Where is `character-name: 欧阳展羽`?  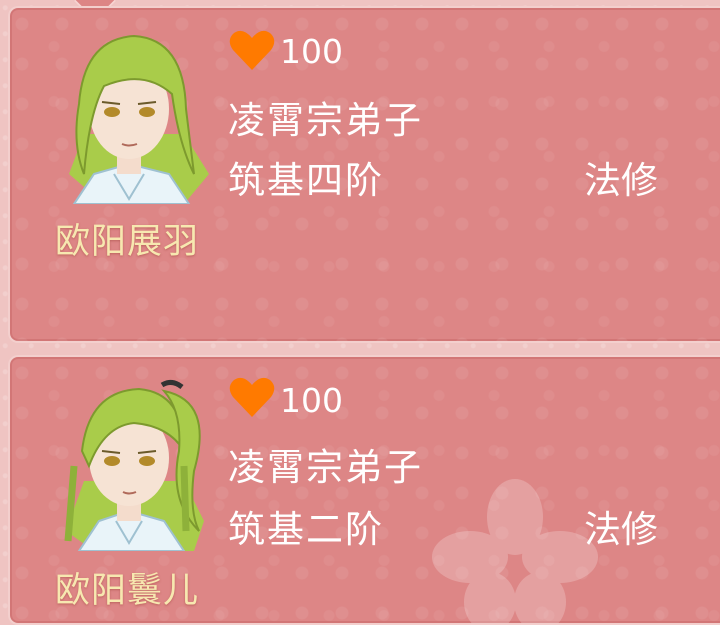
character-name: 欧阳展羽 is located at coordinates (126, 242).